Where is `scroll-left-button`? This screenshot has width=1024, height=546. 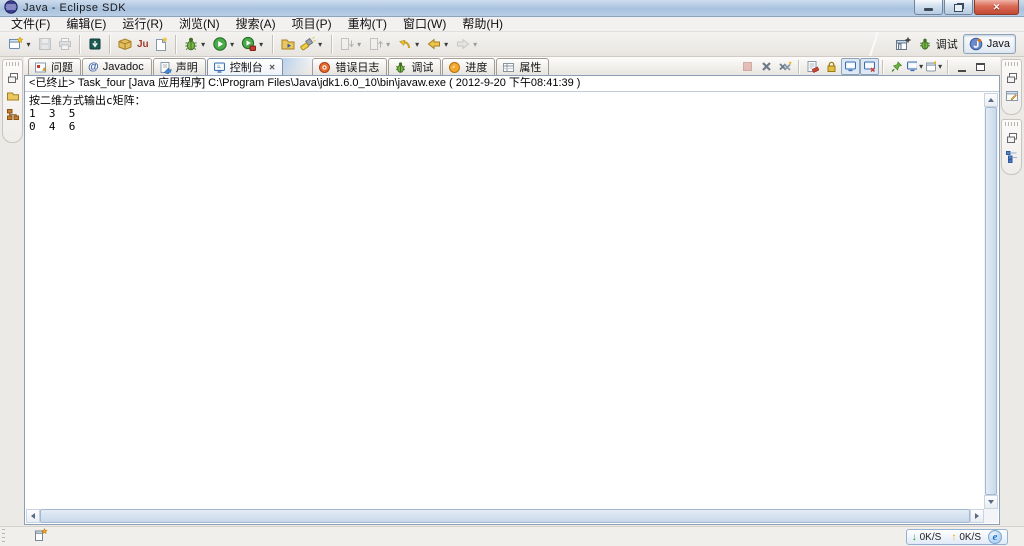
scroll-left-button is located at coordinates (33, 516).